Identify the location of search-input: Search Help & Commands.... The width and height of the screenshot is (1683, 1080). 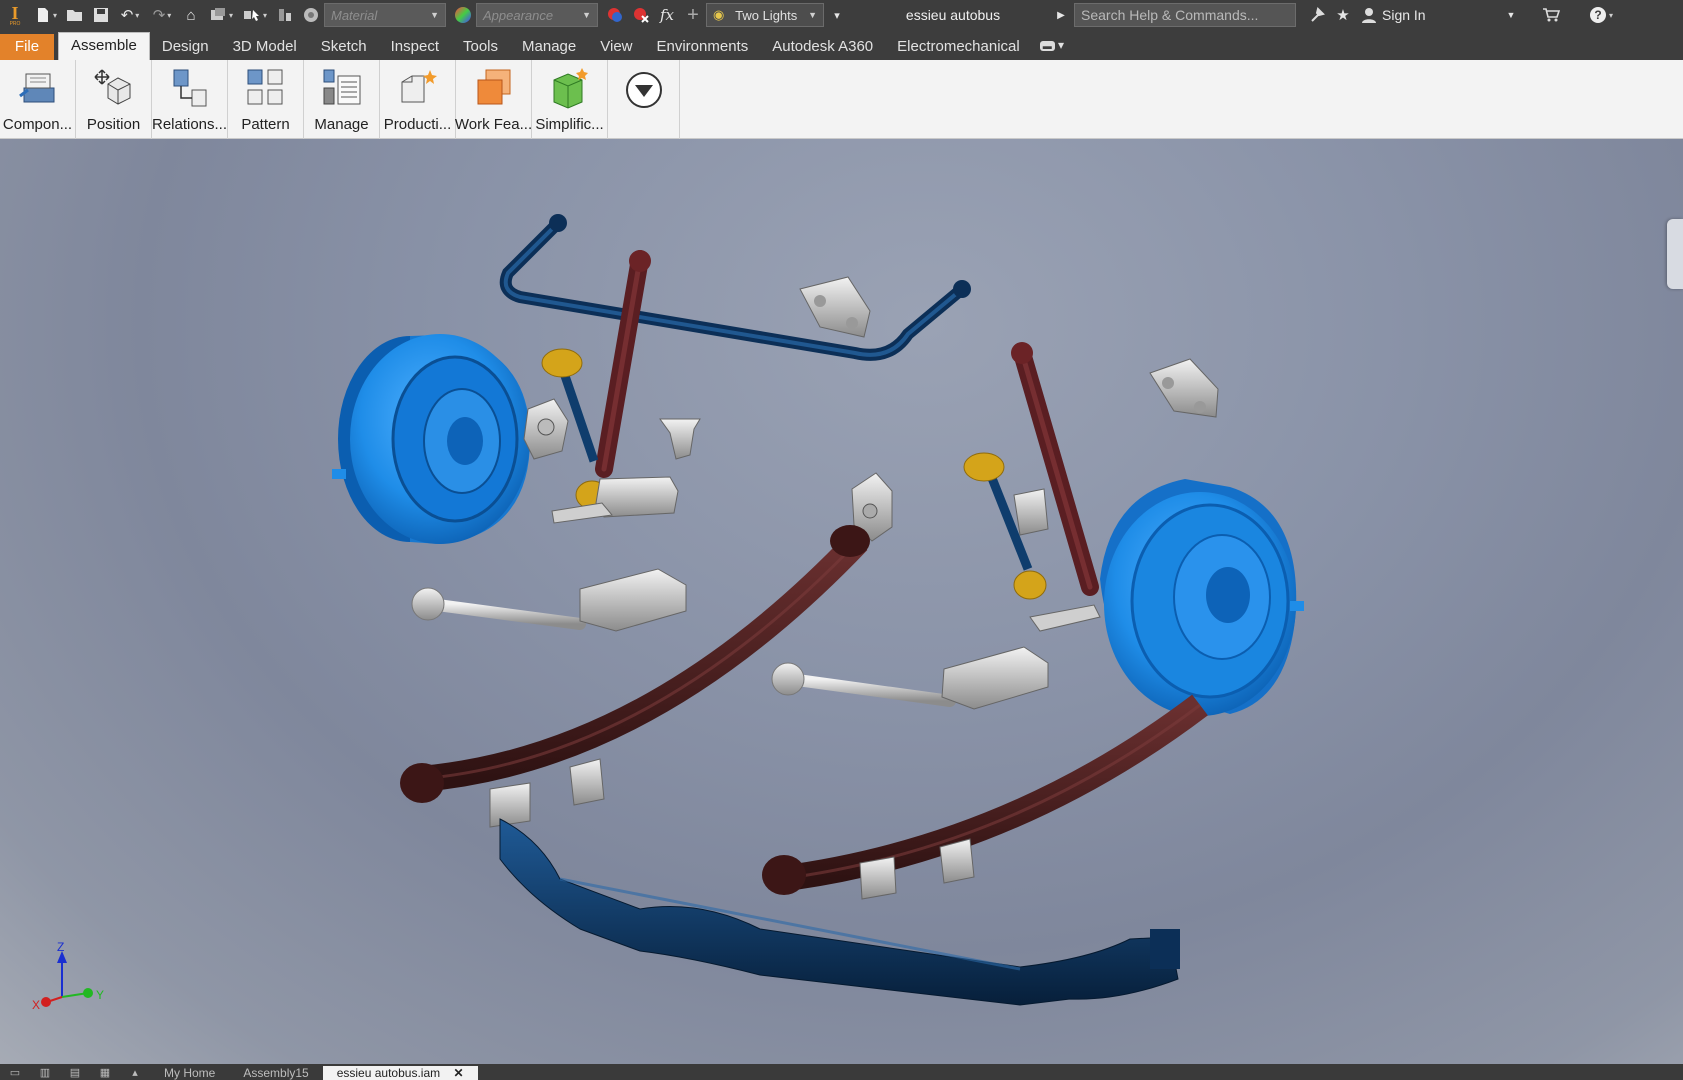
(1185, 15).